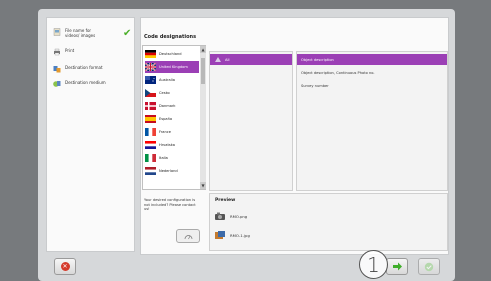 The height and width of the screenshot is (281, 491). Describe the element at coordinates (170, 37) in the screenshot. I see `page-title: Code designations` at that location.